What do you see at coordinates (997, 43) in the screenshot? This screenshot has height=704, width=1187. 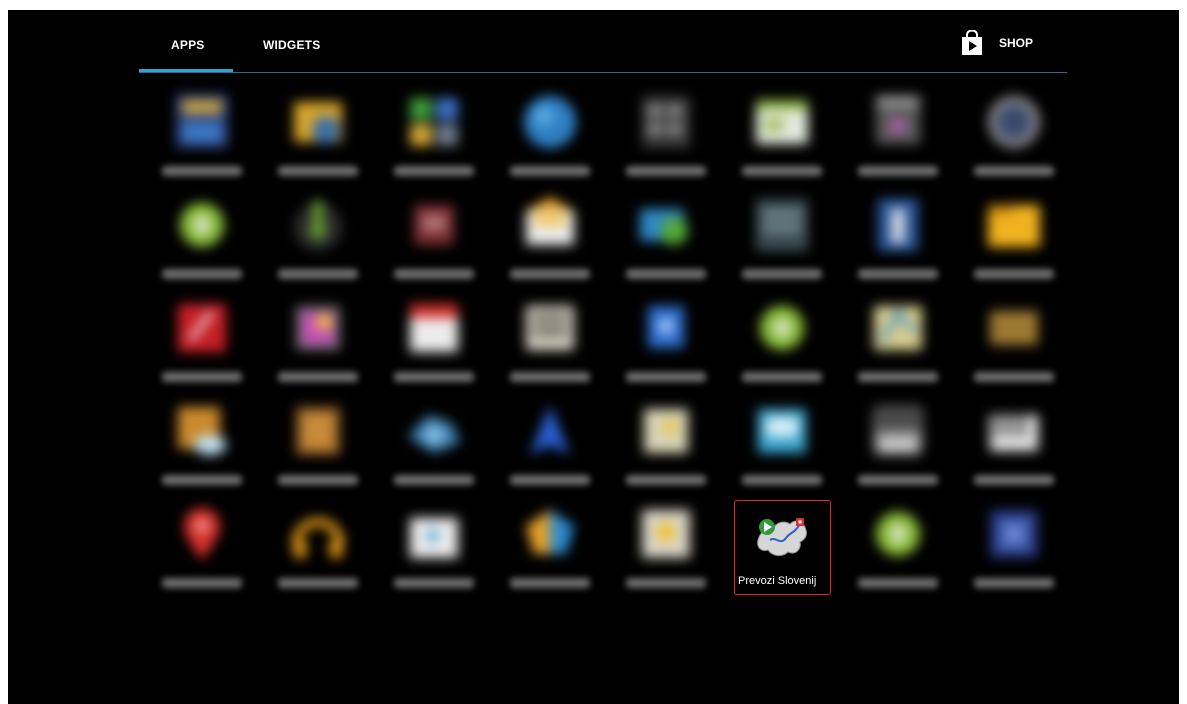 I see `shop-button: SHOP` at bounding box center [997, 43].